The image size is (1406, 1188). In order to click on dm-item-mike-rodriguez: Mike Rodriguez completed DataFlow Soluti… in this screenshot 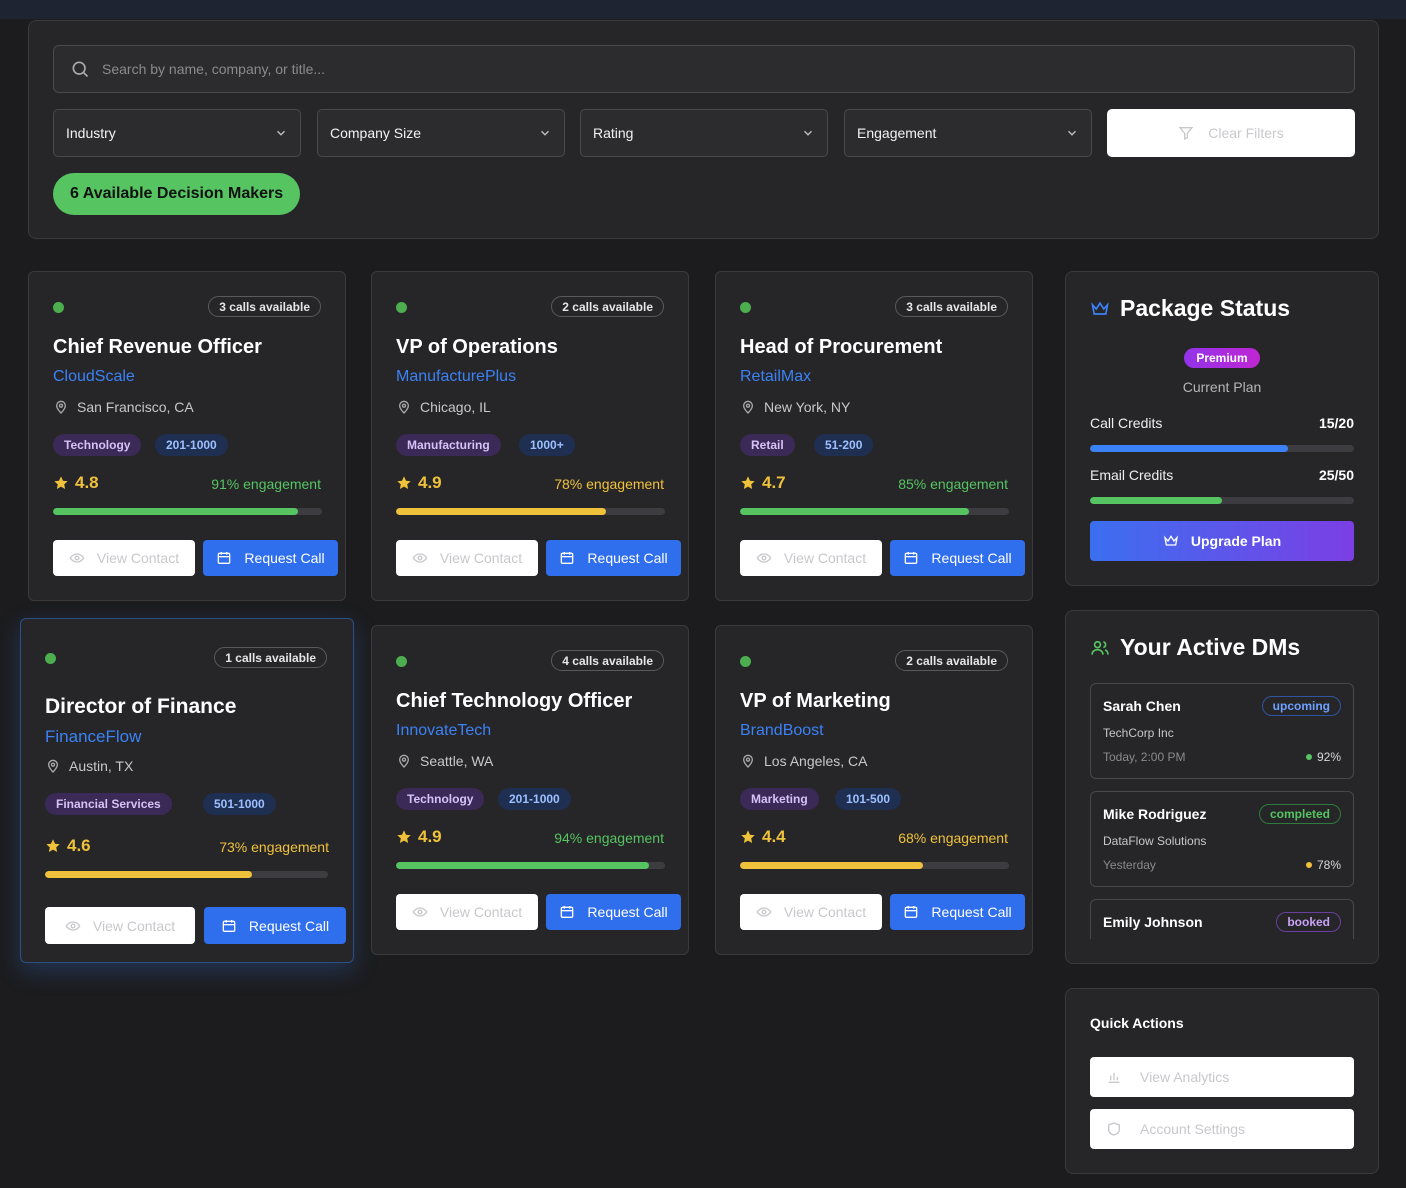, I will do `click(1222, 839)`.